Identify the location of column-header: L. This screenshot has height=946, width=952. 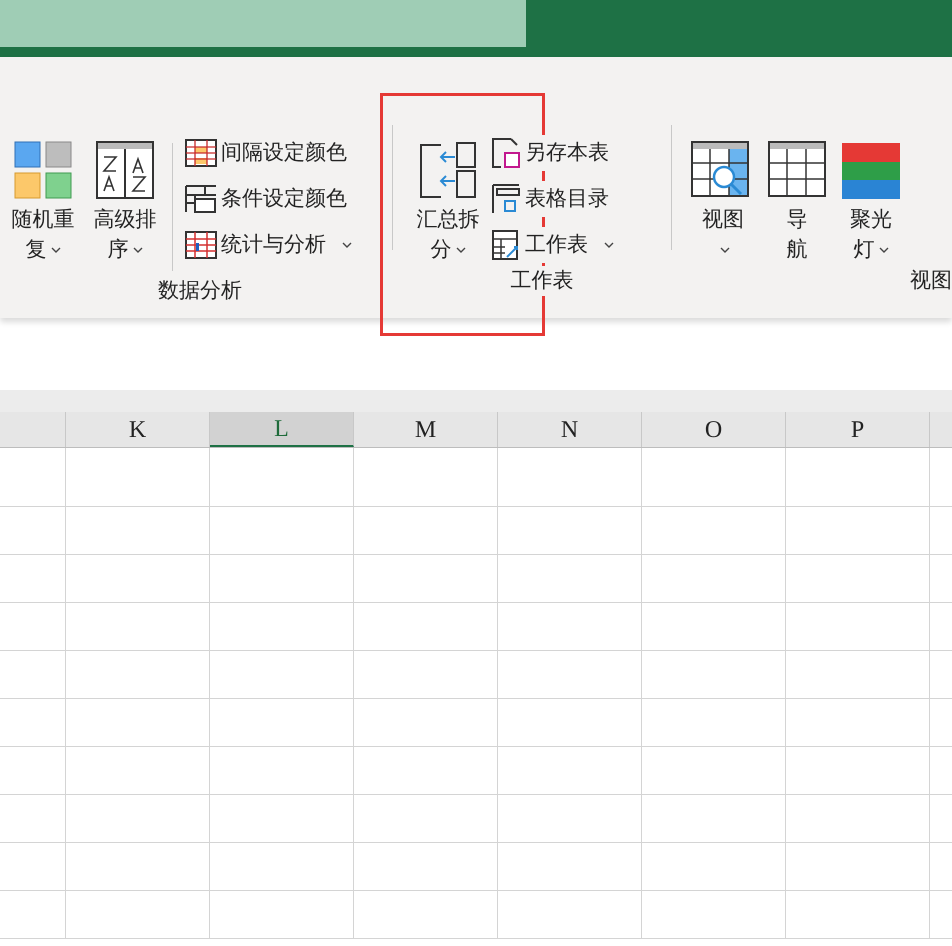
(282, 429).